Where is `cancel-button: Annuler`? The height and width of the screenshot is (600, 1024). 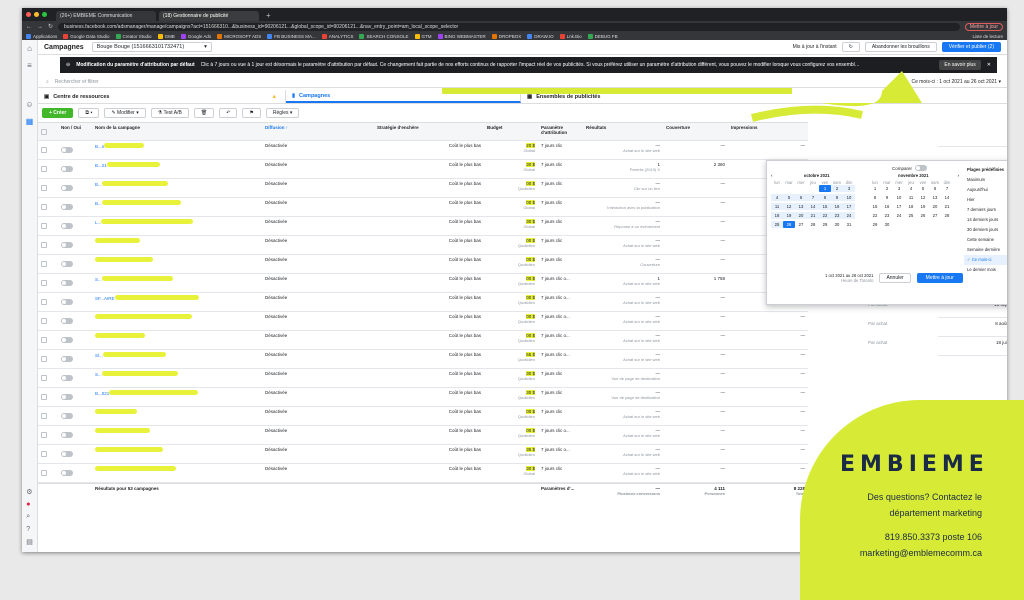 cancel-button: Annuler is located at coordinates (895, 278).